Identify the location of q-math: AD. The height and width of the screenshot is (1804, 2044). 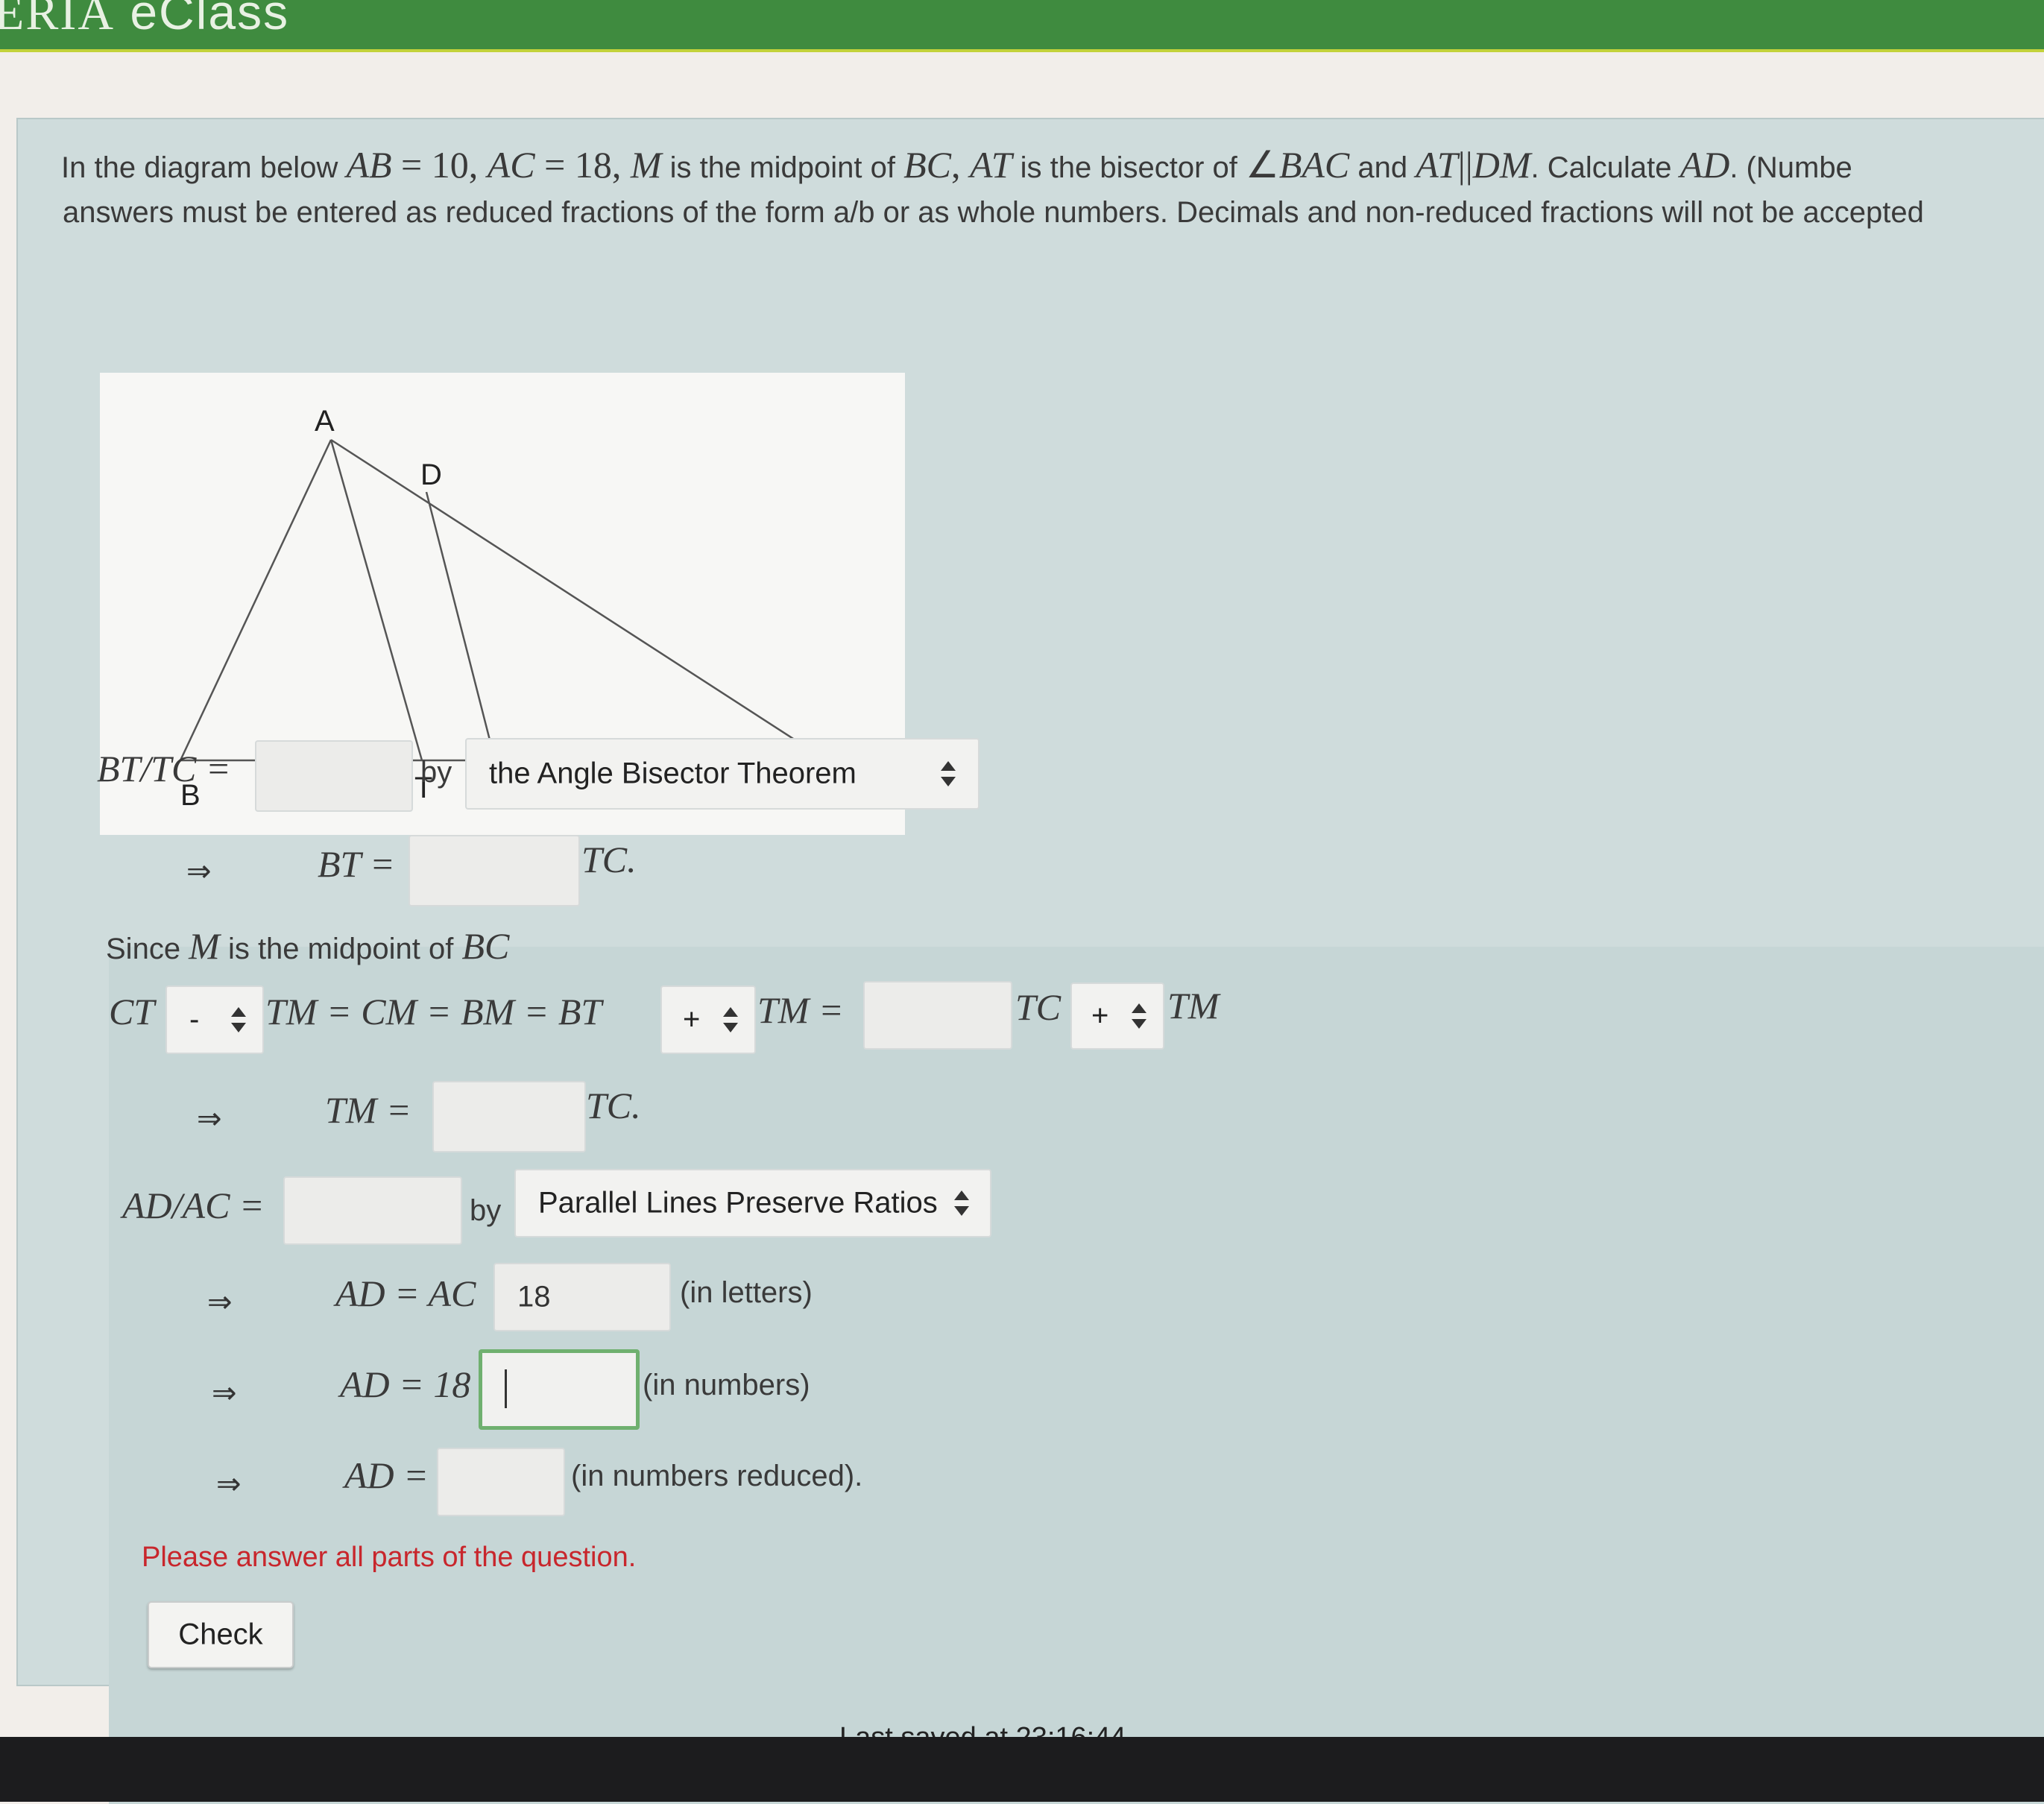
(1704, 165).